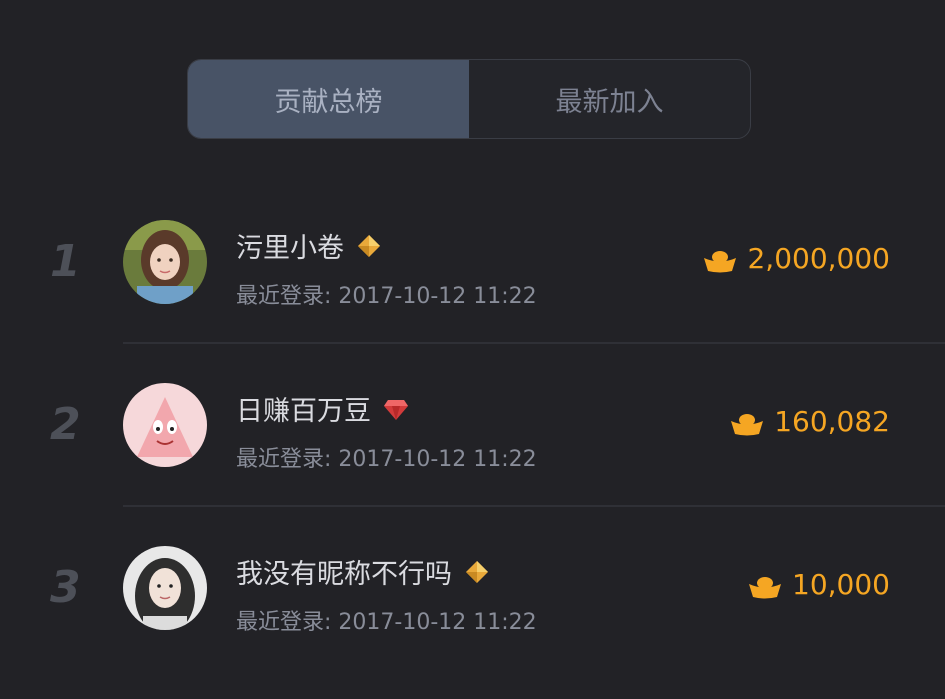 The image size is (945, 699). What do you see at coordinates (344, 574) in the screenshot?
I see `user-name: 我没有昵称不行吗` at bounding box center [344, 574].